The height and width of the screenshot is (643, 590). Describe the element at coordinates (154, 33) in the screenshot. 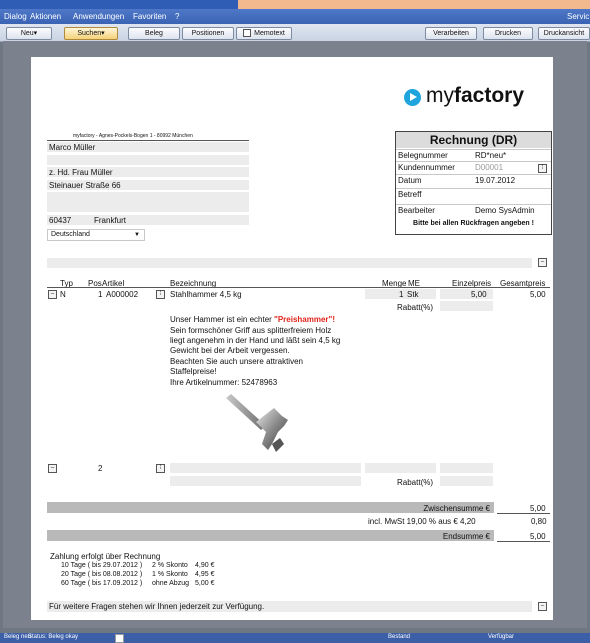

I see `beleg-button: Beleg` at that location.